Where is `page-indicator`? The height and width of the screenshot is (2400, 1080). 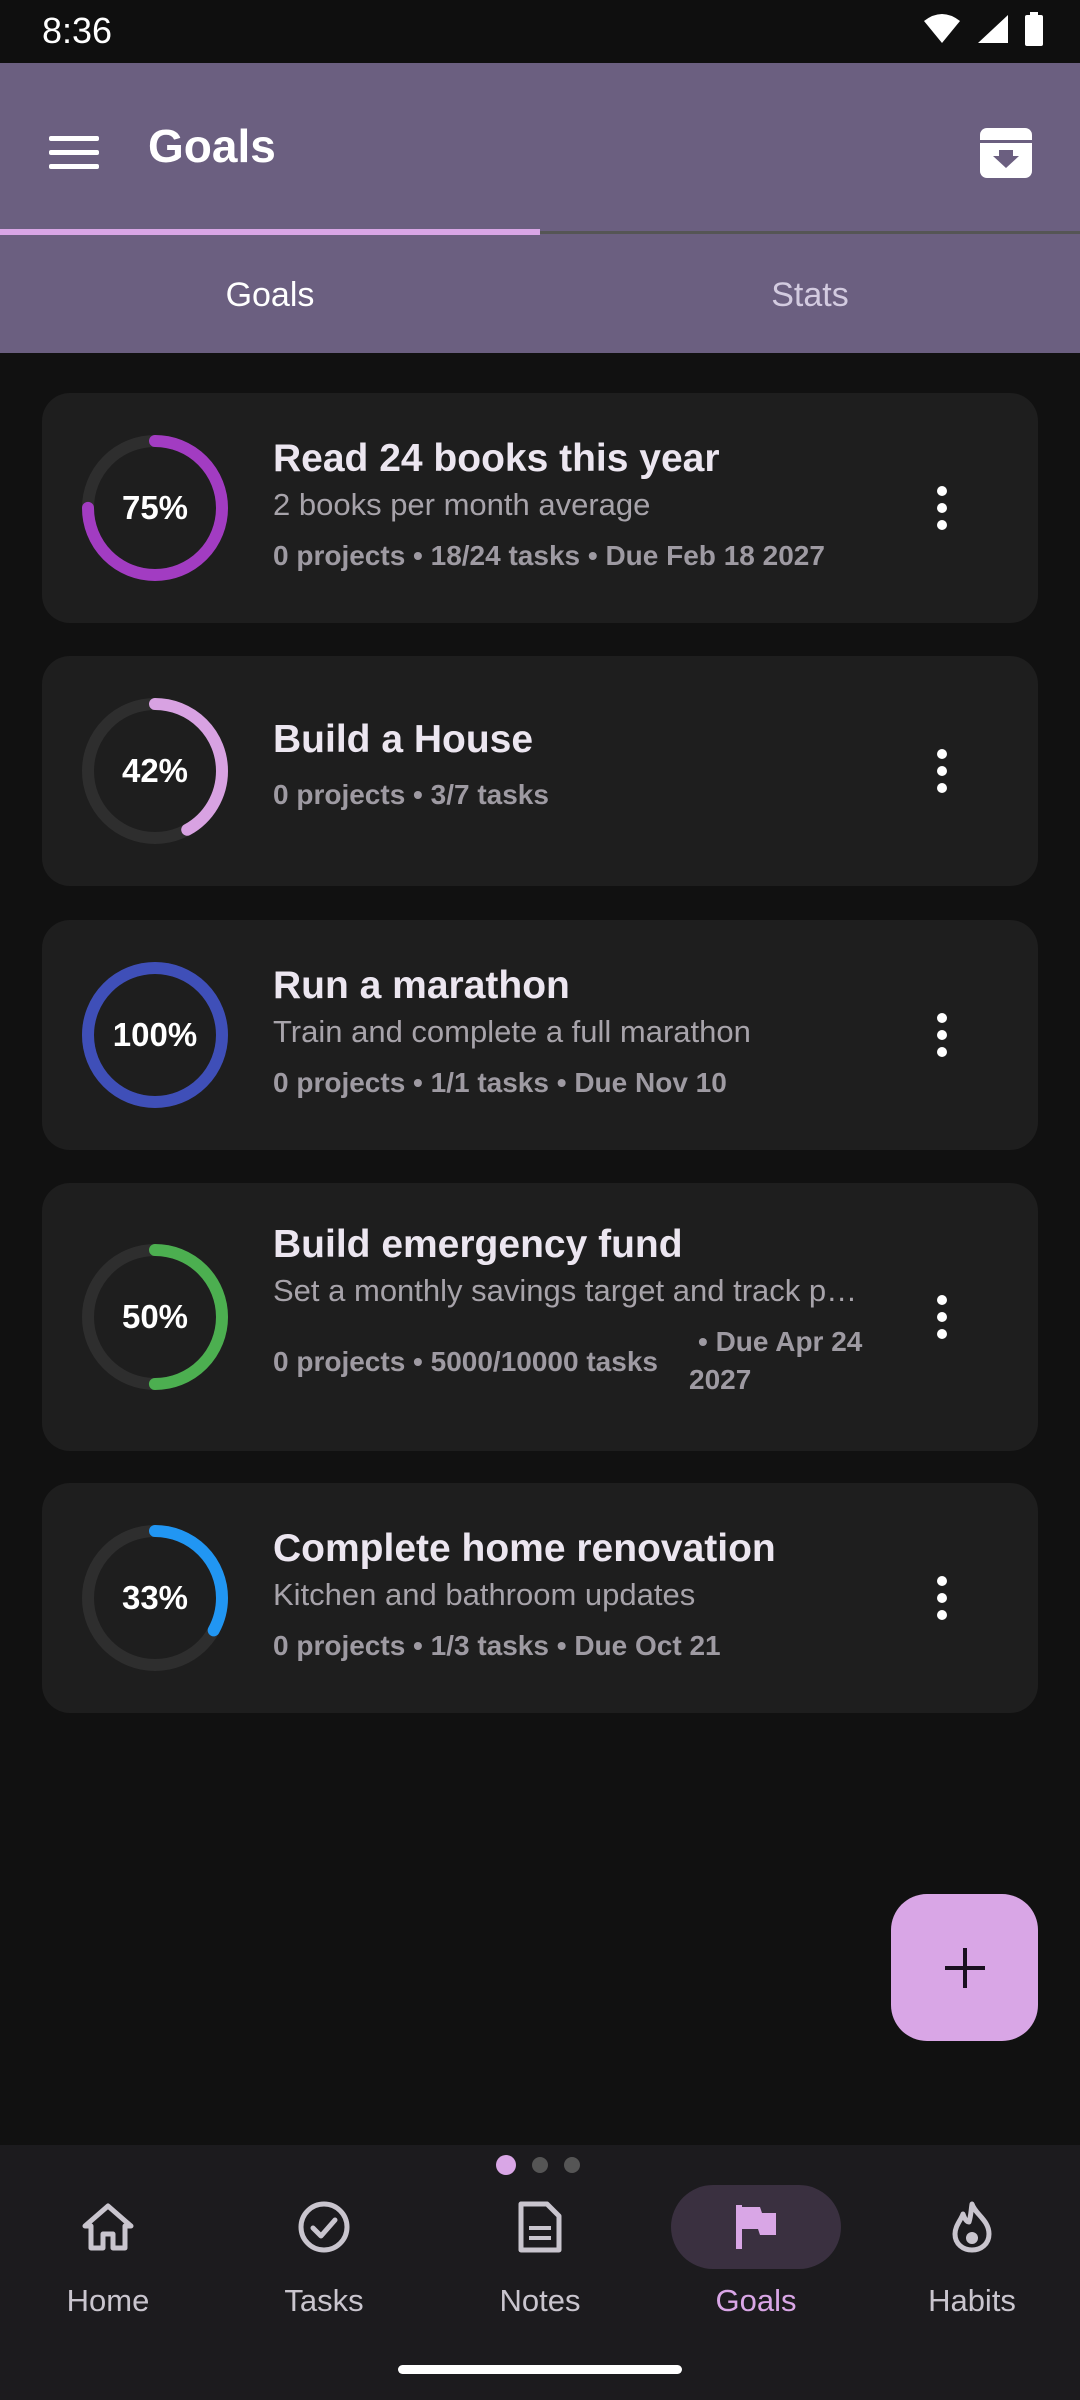
page-indicator is located at coordinates (538, 2165).